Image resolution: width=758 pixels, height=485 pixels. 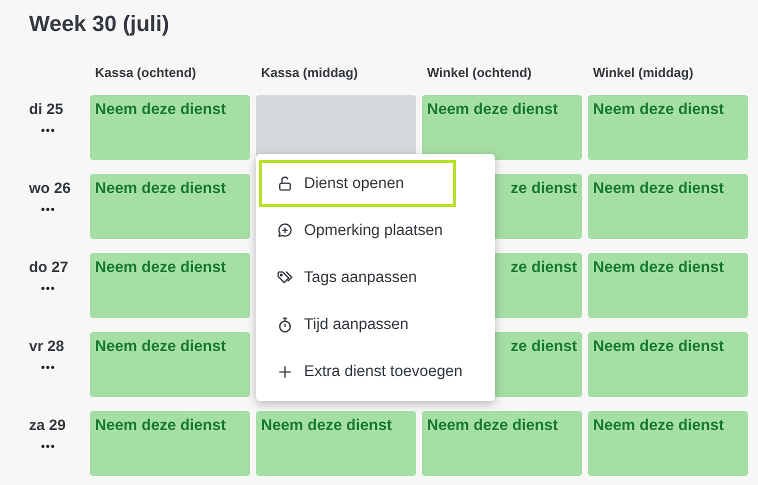 What do you see at coordinates (643, 72) in the screenshot?
I see `column-header: Winkel (middag)` at bounding box center [643, 72].